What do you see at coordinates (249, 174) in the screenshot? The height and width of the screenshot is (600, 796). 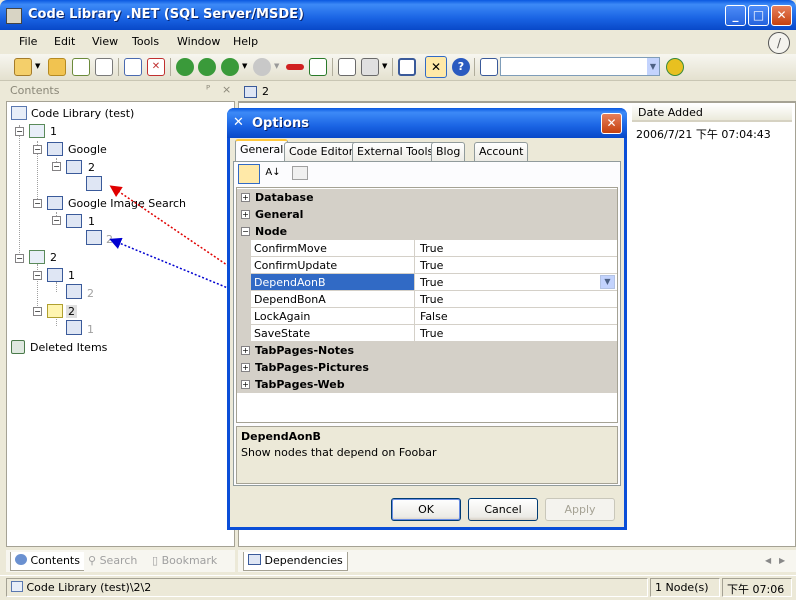 I see `categorized-icon` at bounding box center [249, 174].